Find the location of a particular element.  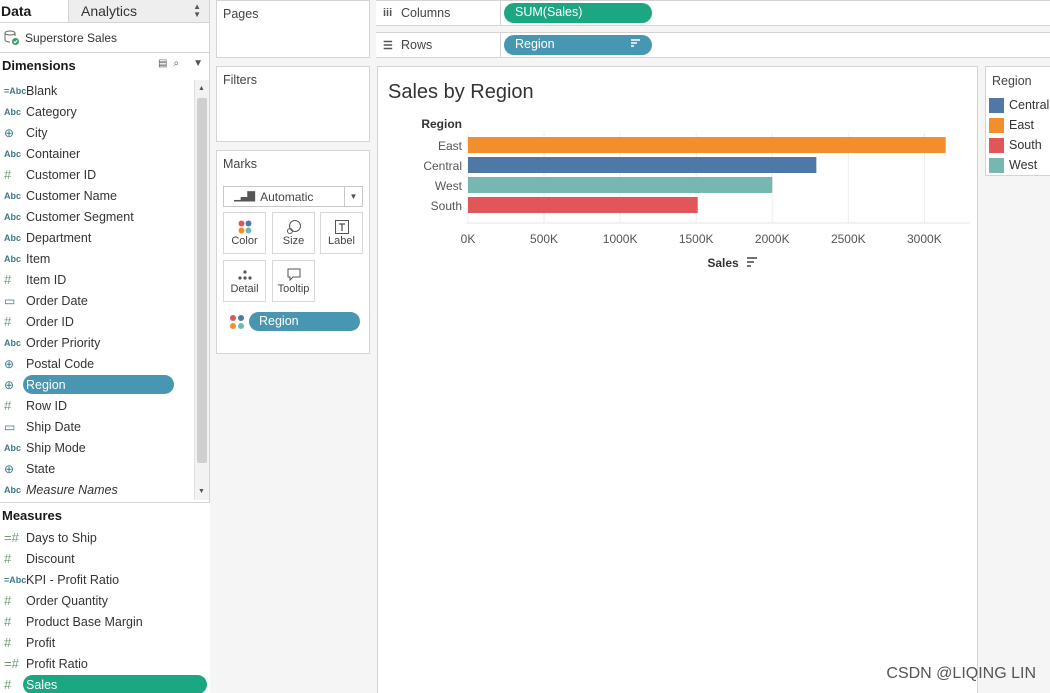

field-container: Abc Container is located at coordinates (97, 153).